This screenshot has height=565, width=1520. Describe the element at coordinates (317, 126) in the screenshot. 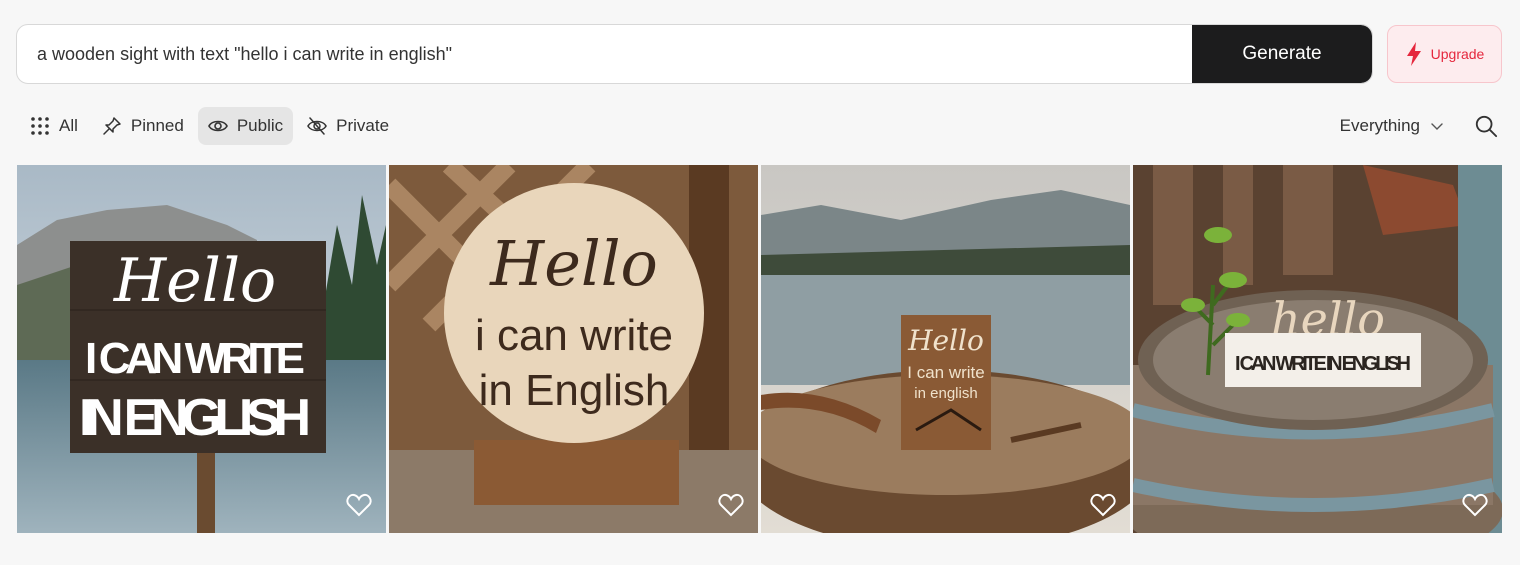

I see `eye-off-icon` at that location.